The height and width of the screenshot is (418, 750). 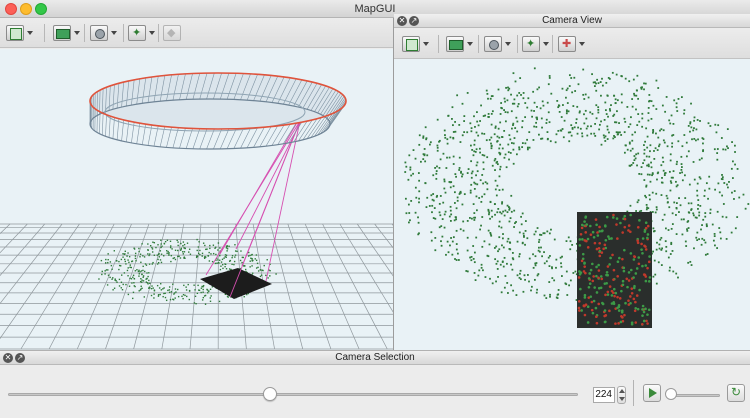 I want to click on camera-keyframe-view-button, so click(x=573, y=44).